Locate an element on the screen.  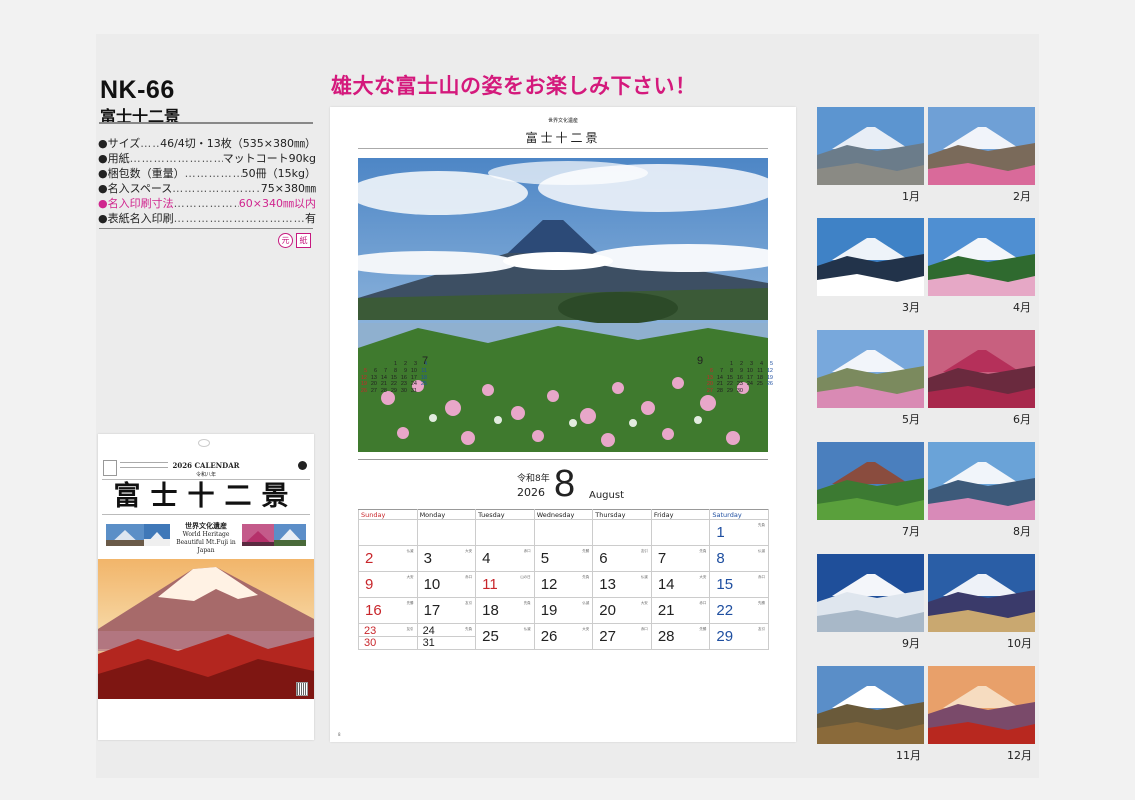
mini-day: 21 is located at coordinates (383, 384).